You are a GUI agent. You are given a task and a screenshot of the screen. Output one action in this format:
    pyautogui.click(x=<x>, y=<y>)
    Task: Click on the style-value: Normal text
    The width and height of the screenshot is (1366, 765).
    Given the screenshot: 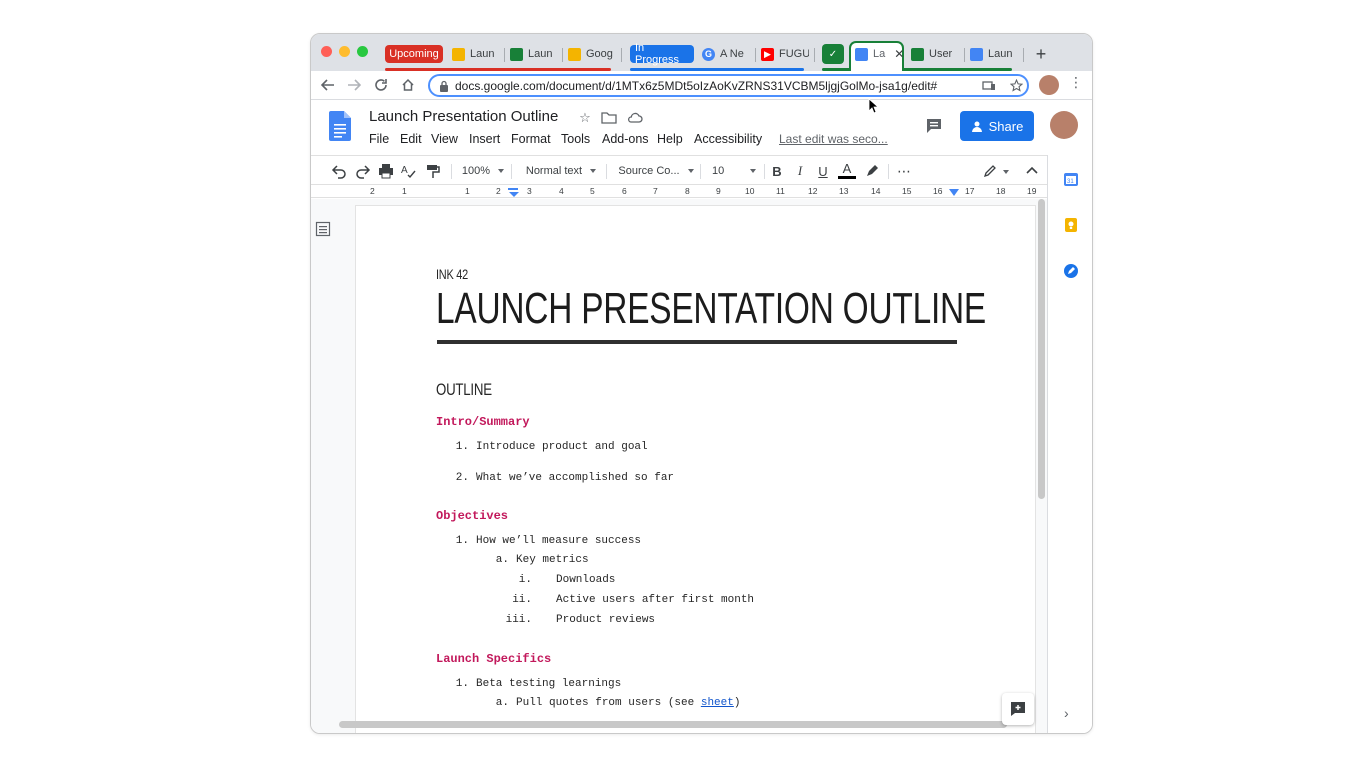 What is the action you would take?
    pyautogui.click(x=554, y=171)
    